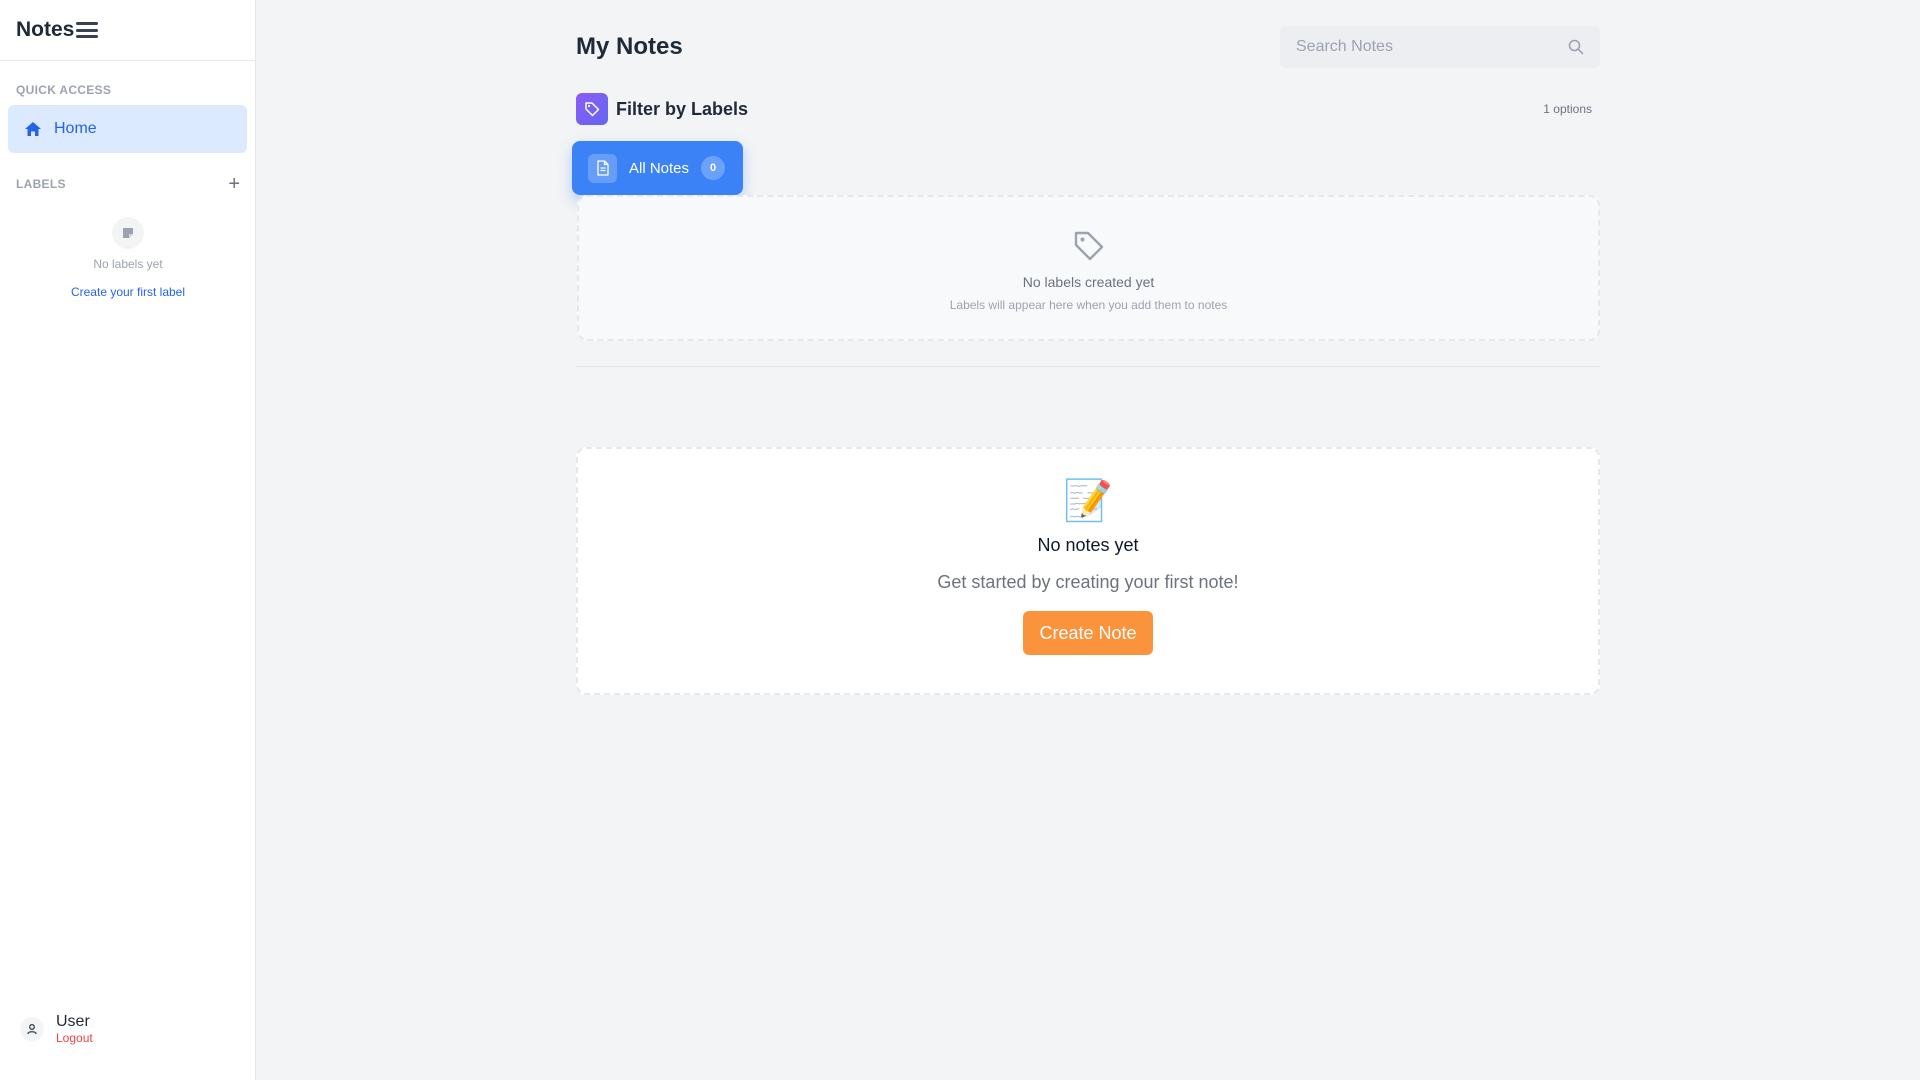 This screenshot has width=1920, height=1080. I want to click on filter-title: Filter by Labels, so click(682, 108).